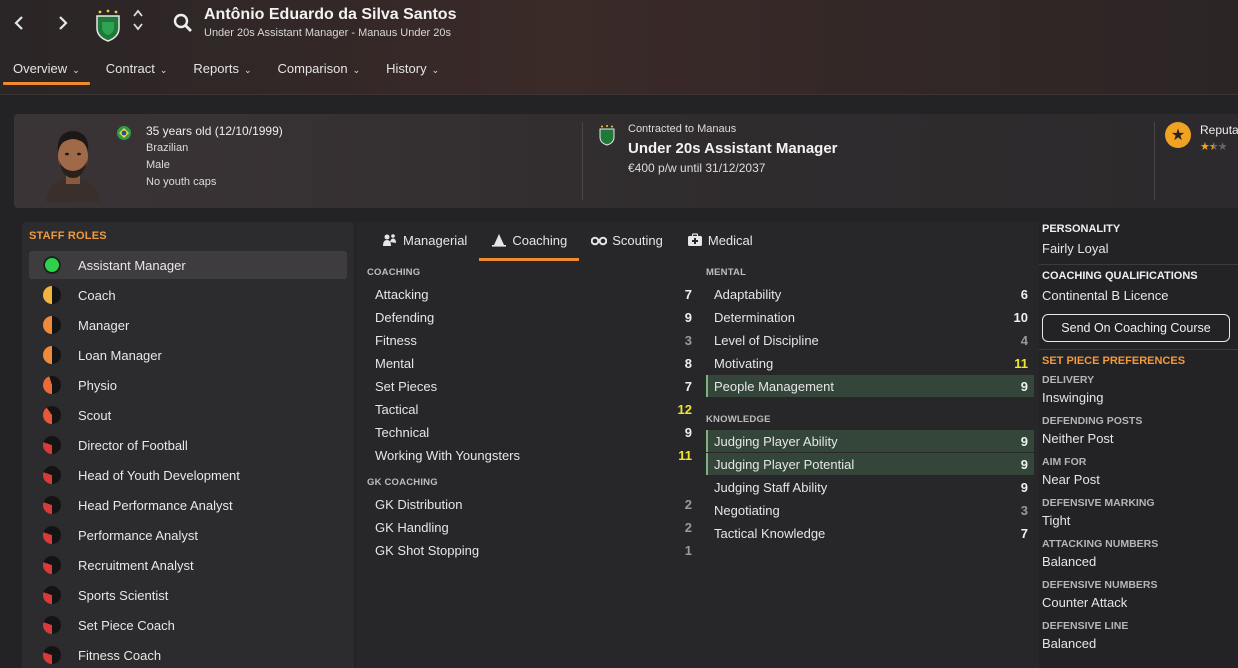 The image size is (1238, 668). What do you see at coordinates (319, 71) in the screenshot?
I see `tab-comparison: Comparison ⌄` at bounding box center [319, 71].